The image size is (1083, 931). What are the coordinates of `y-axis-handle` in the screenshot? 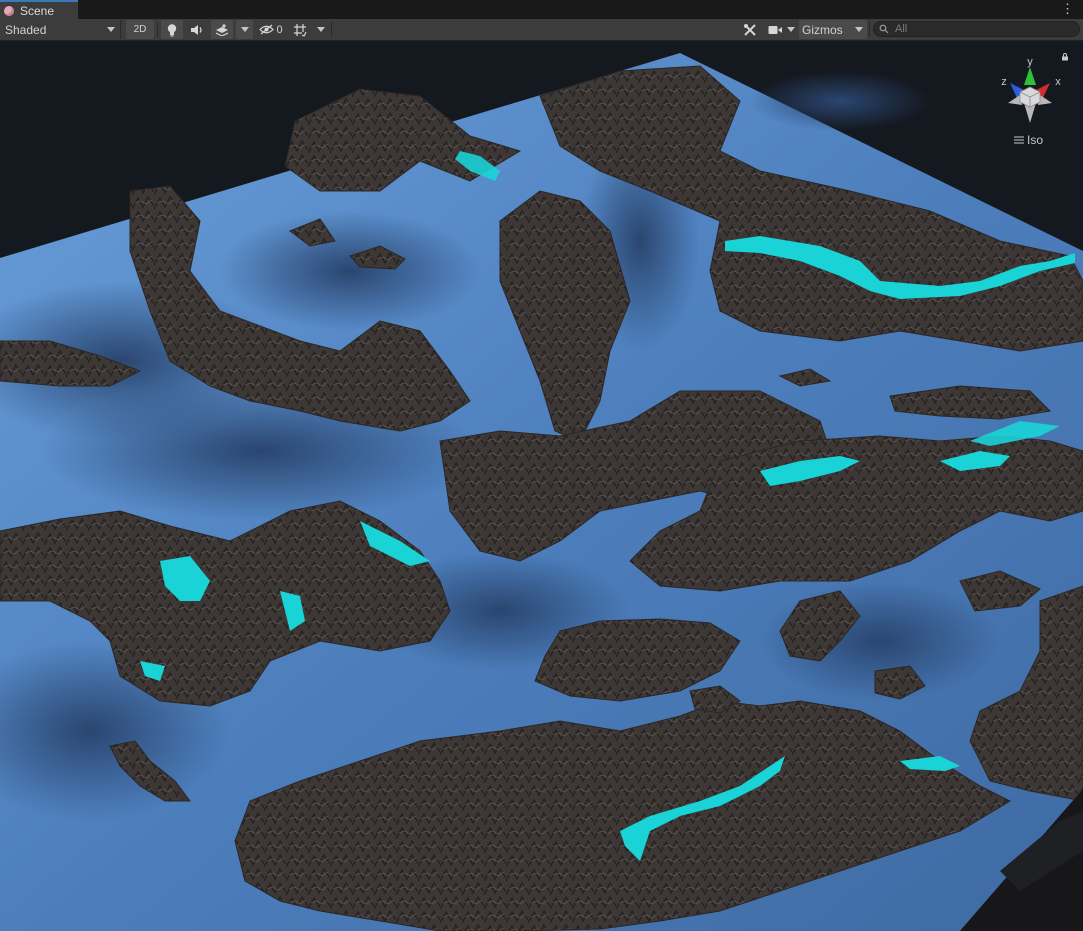 It's located at (1030, 76).